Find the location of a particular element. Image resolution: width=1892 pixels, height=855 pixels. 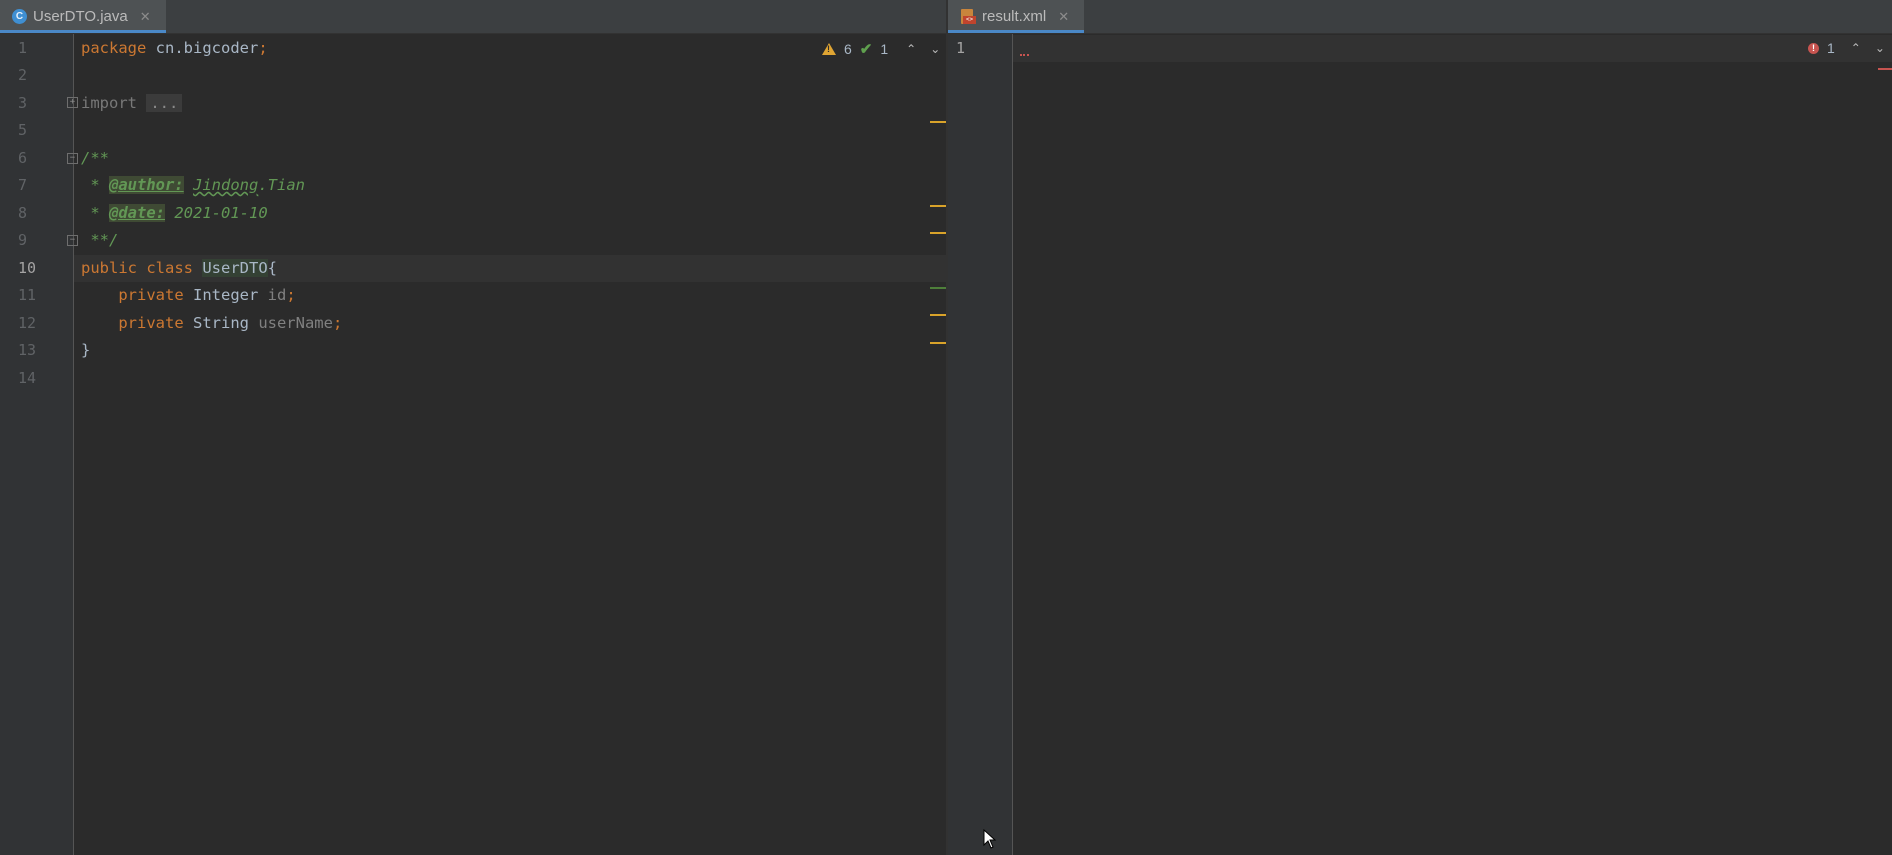

info-stripe-mark is located at coordinates (938, 288).